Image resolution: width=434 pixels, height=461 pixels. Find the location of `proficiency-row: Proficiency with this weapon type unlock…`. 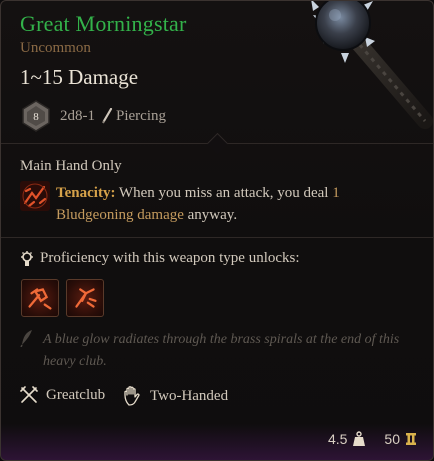

proficiency-row: Proficiency with this weapon type unlock… is located at coordinates (160, 258).